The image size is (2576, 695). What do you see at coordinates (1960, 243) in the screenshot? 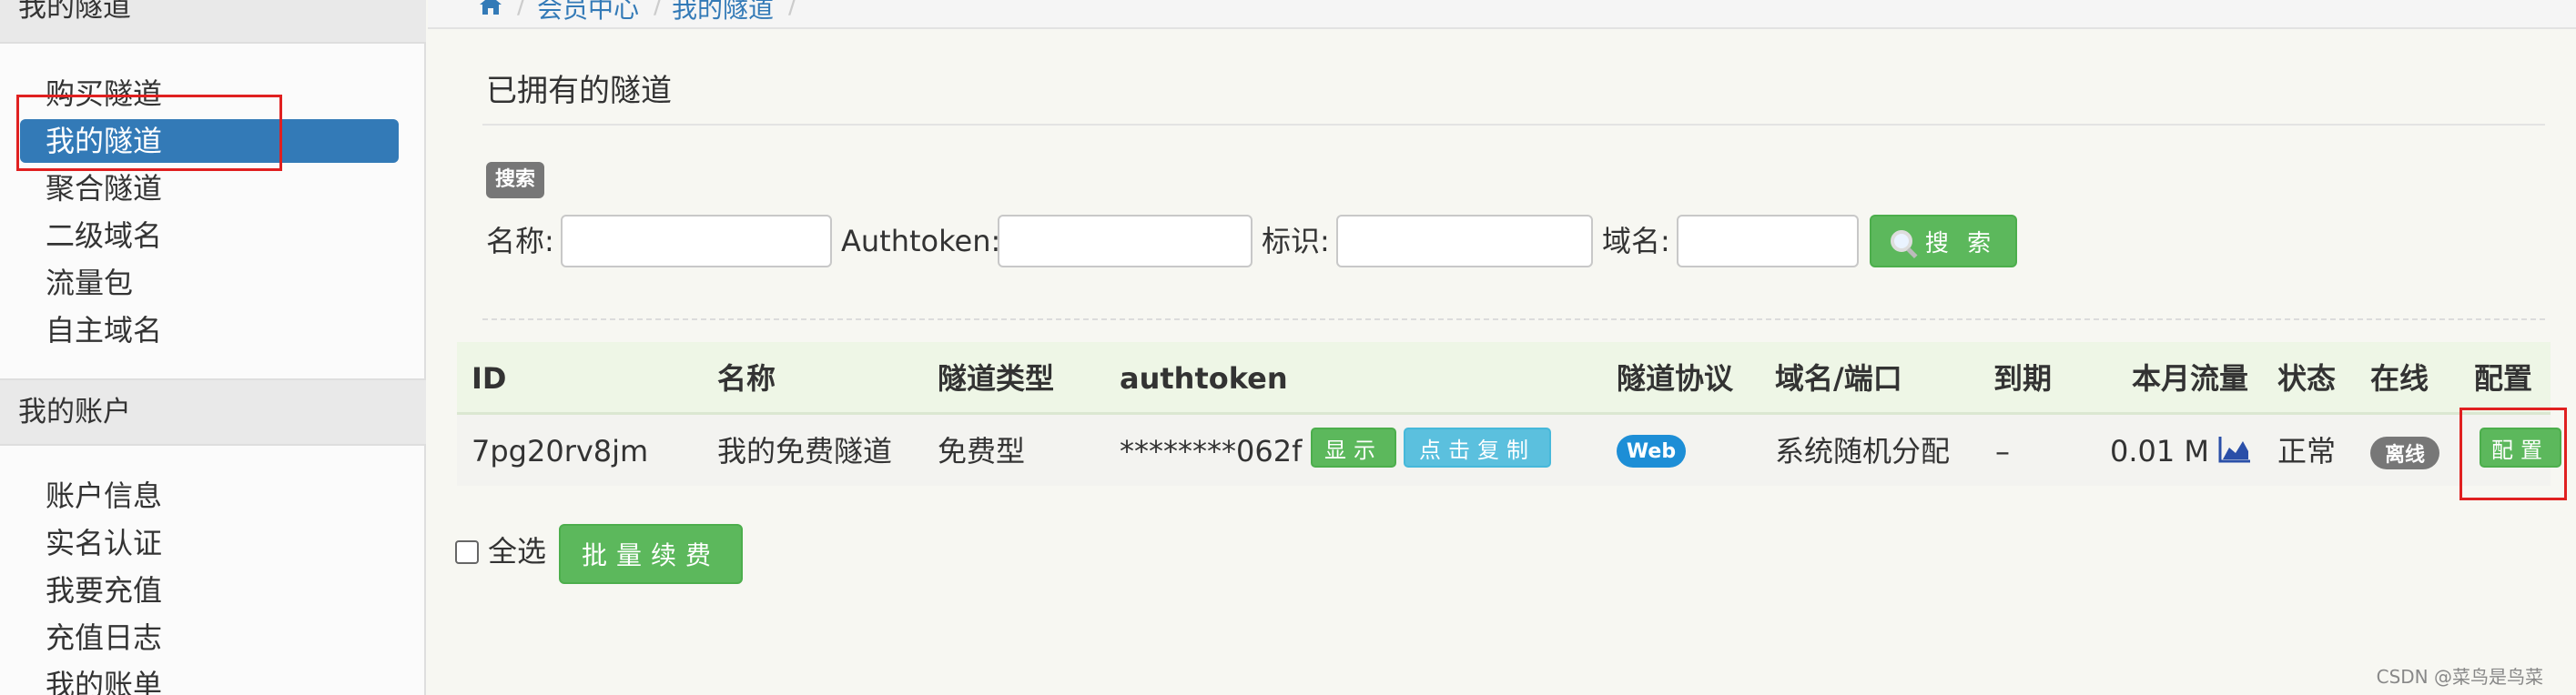
I see `search-button-label: 搜 索` at bounding box center [1960, 243].